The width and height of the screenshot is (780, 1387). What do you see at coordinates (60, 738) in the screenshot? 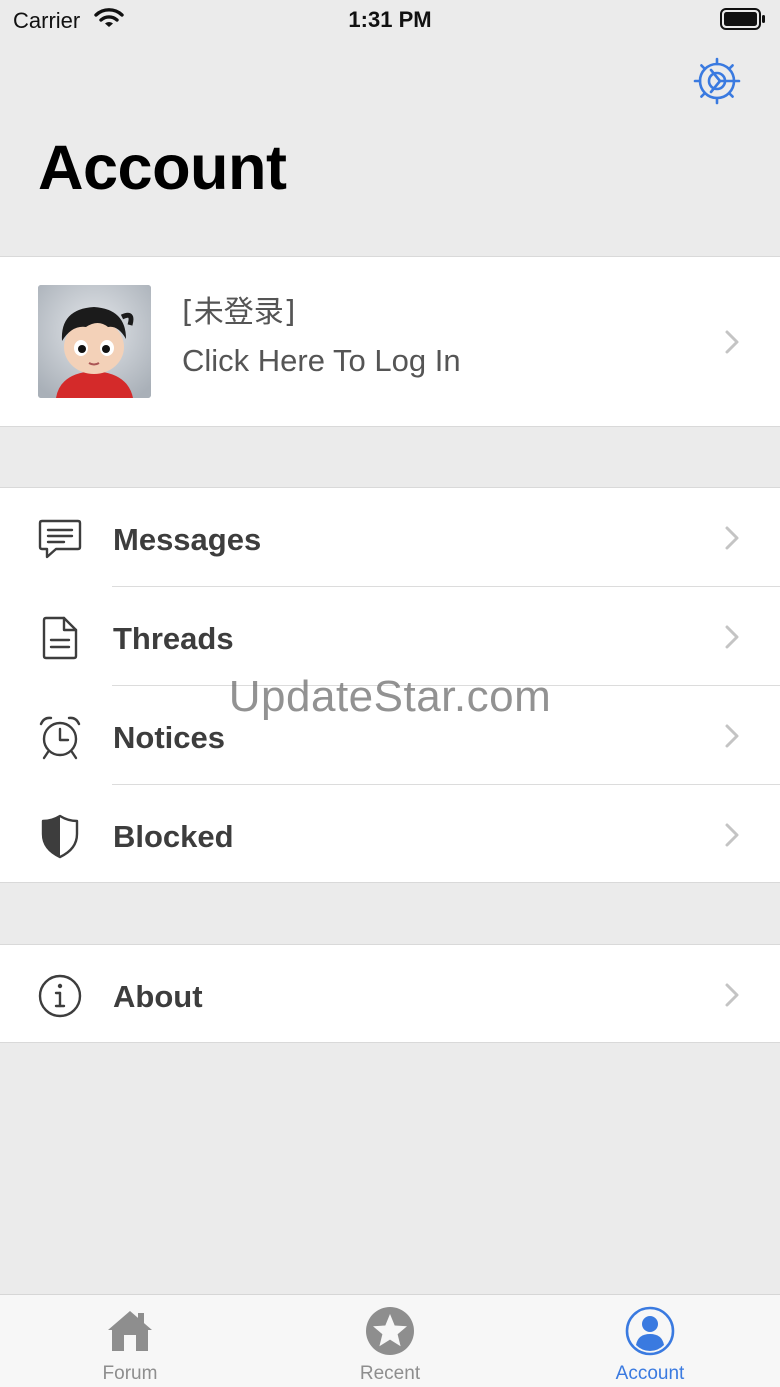
I see `alarm-clock-icon` at bounding box center [60, 738].